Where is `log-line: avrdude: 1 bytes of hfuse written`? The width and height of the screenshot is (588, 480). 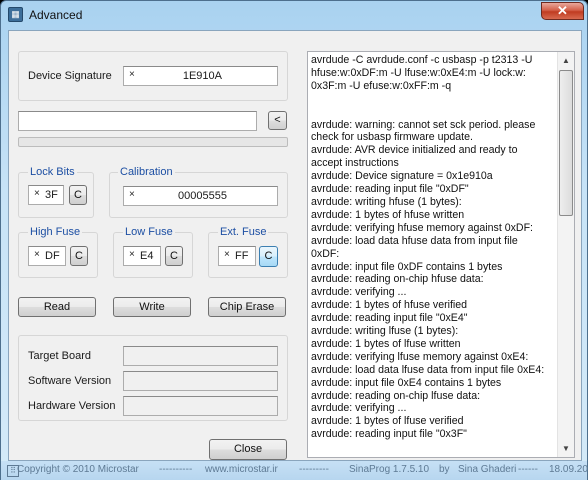 log-line: avrdude: 1 bytes of hfuse written is located at coordinates (388, 214).